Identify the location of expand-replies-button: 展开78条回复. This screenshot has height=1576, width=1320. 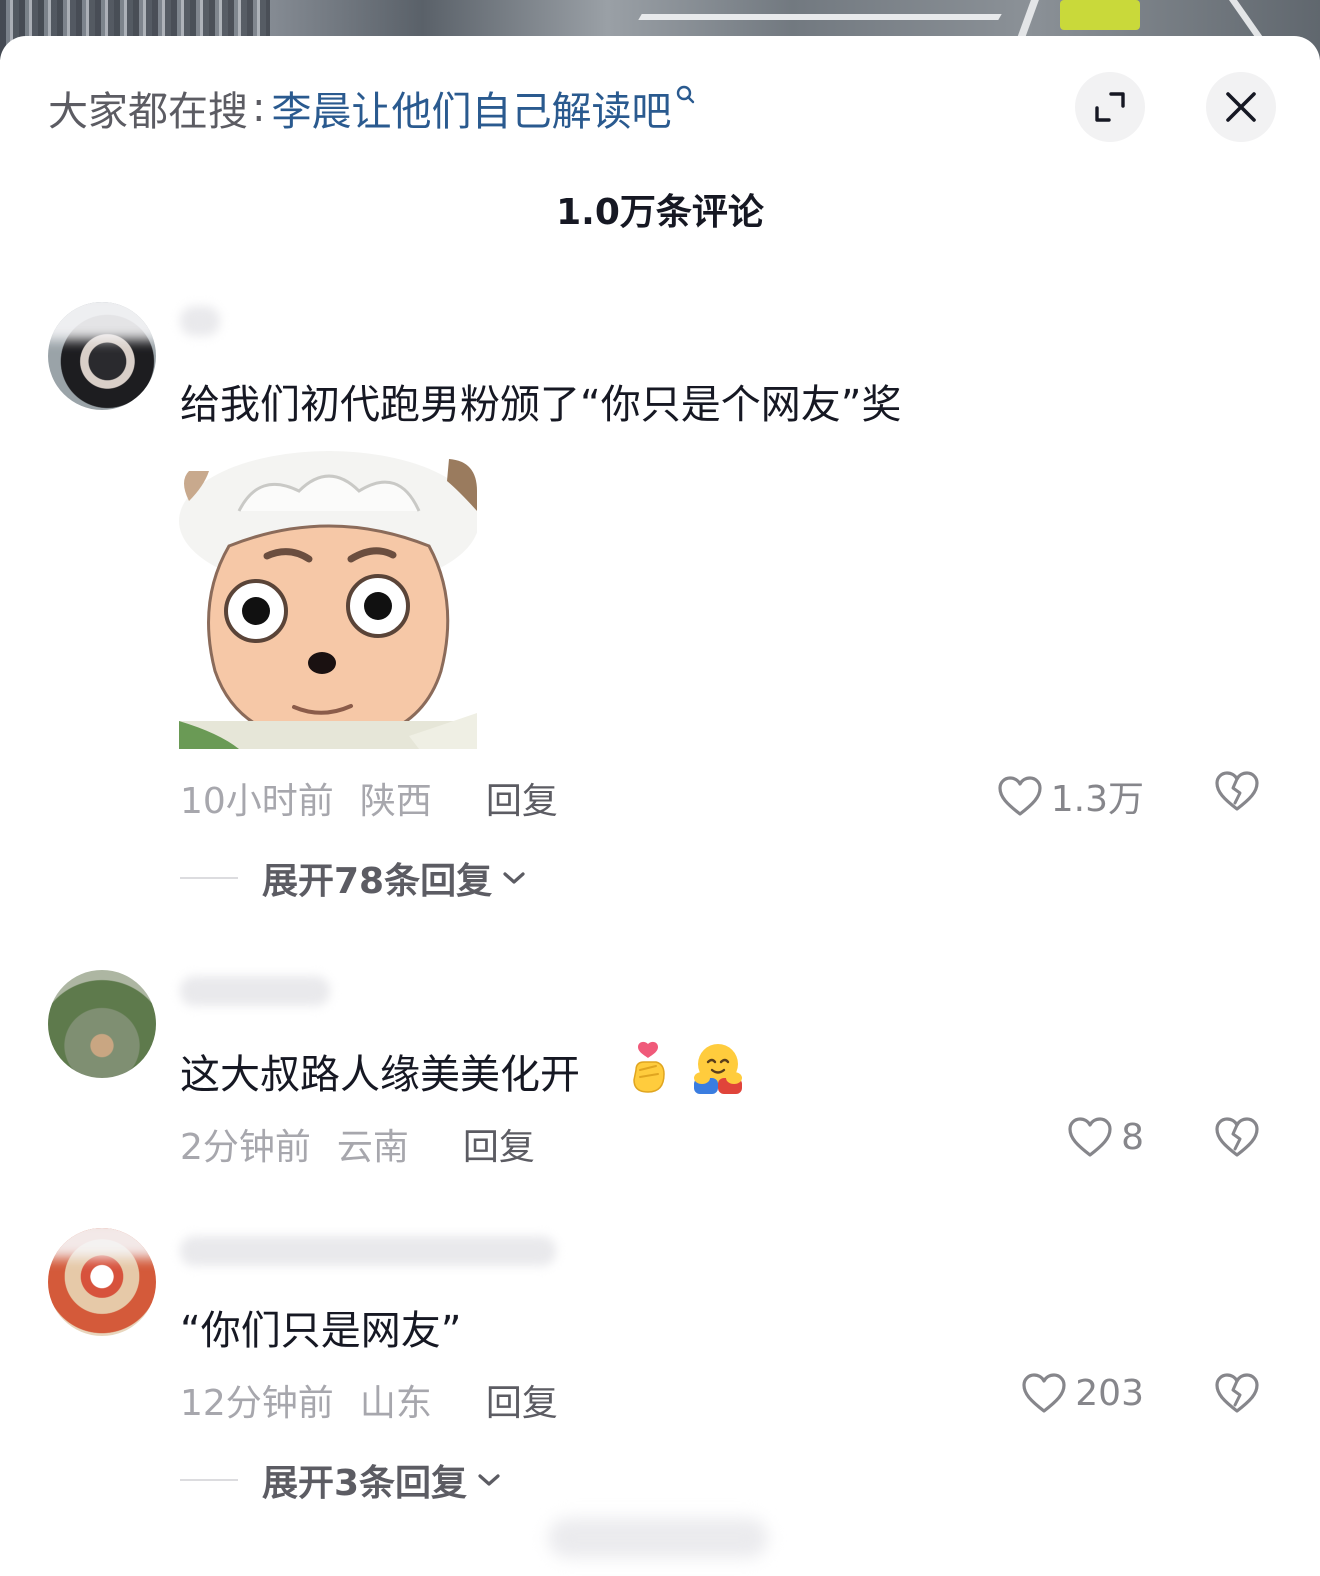
(353, 878).